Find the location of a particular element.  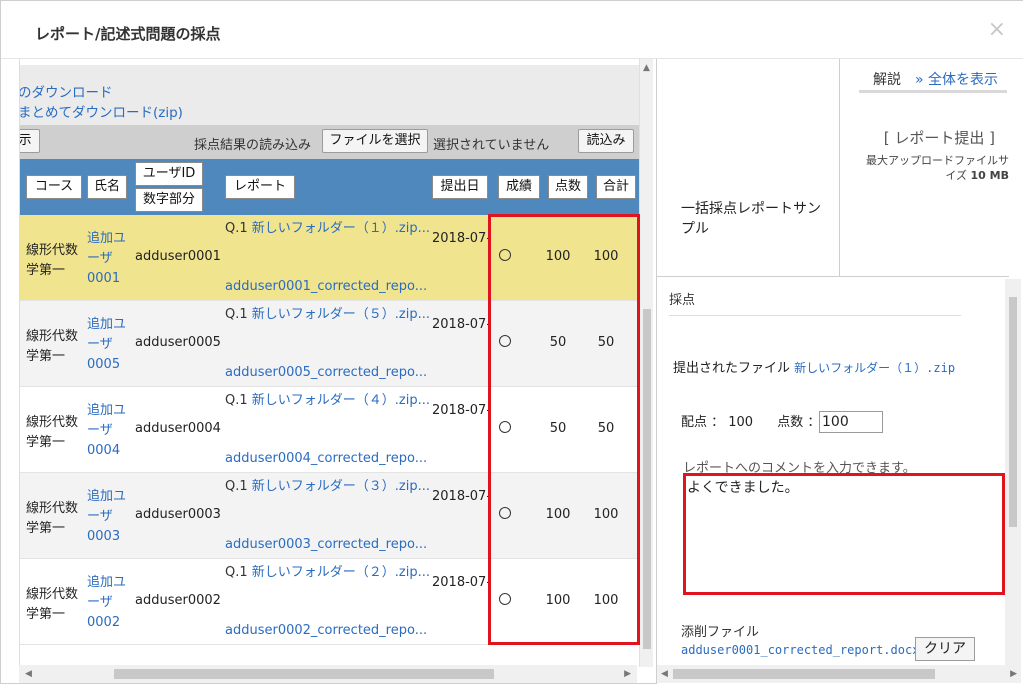

right-horizontal-scrollbar: ◀ ▶ is located at coordinates (839, 674).